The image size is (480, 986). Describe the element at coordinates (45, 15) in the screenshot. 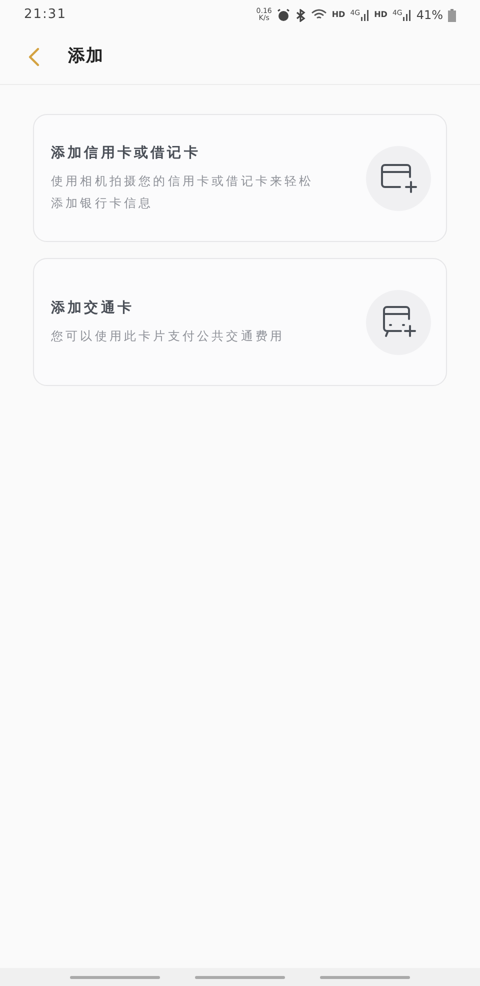

I see `status-time: 21:31` at that location.